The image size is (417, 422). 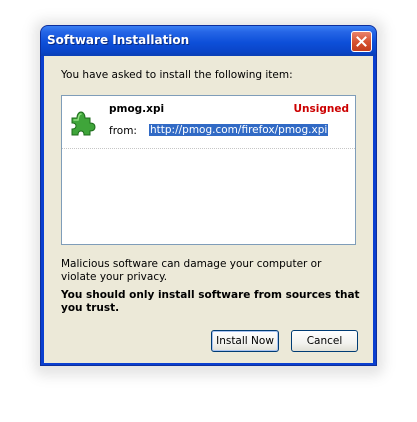 I want to click on unsigned-badge: Unsigned, so click(x=321, y=109).